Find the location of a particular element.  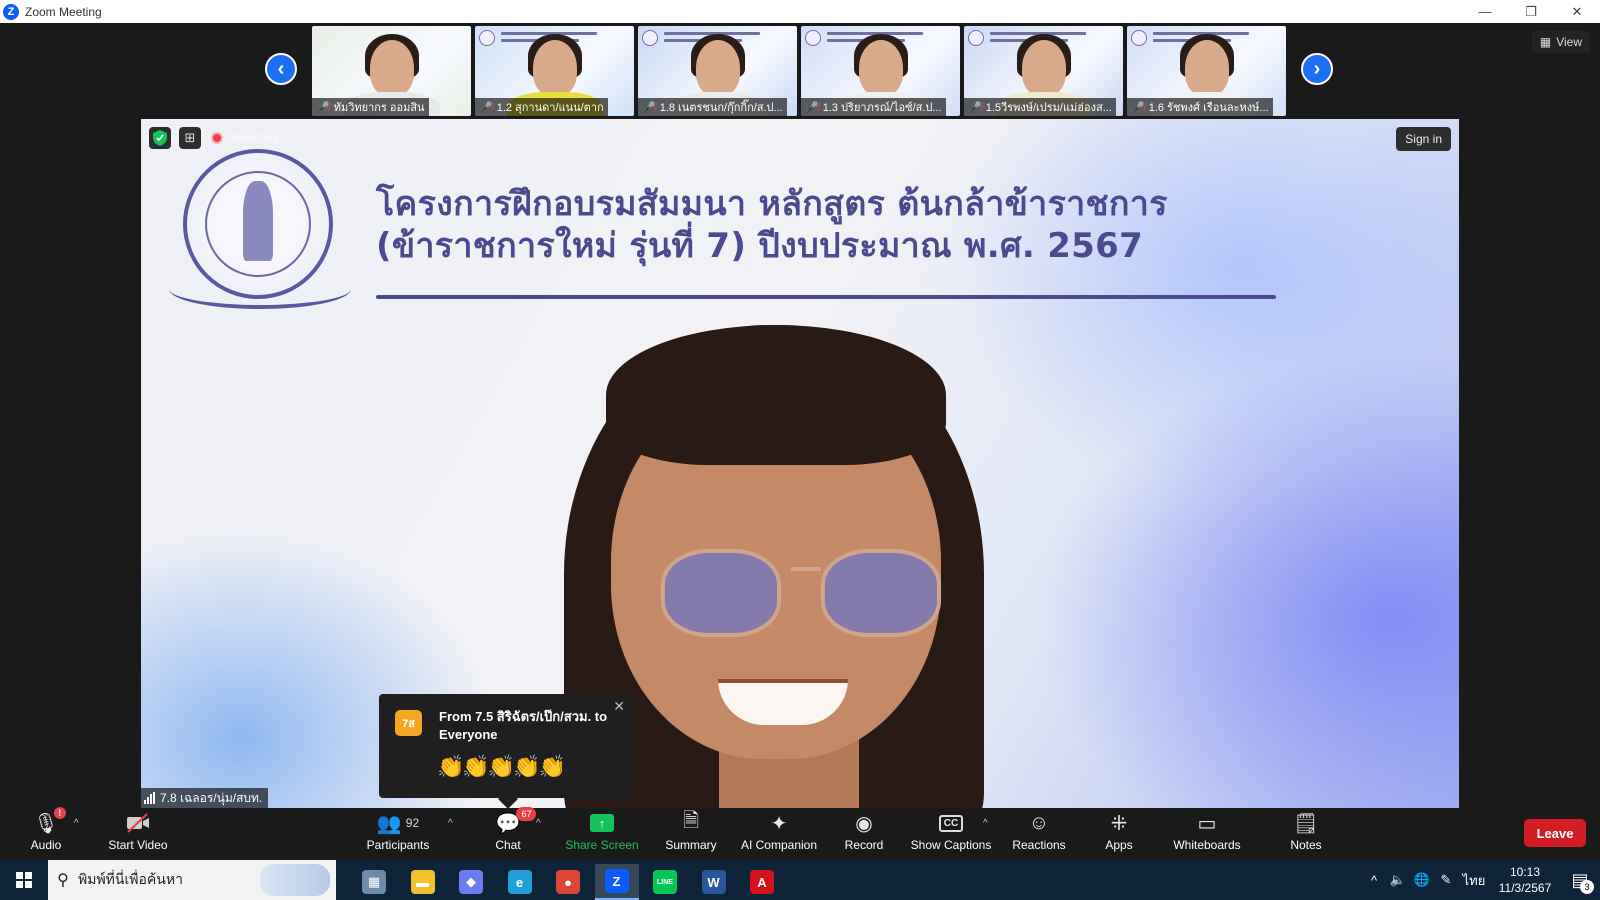

chat-button: 💬 67 Chat is located at coordinates (514, 832).